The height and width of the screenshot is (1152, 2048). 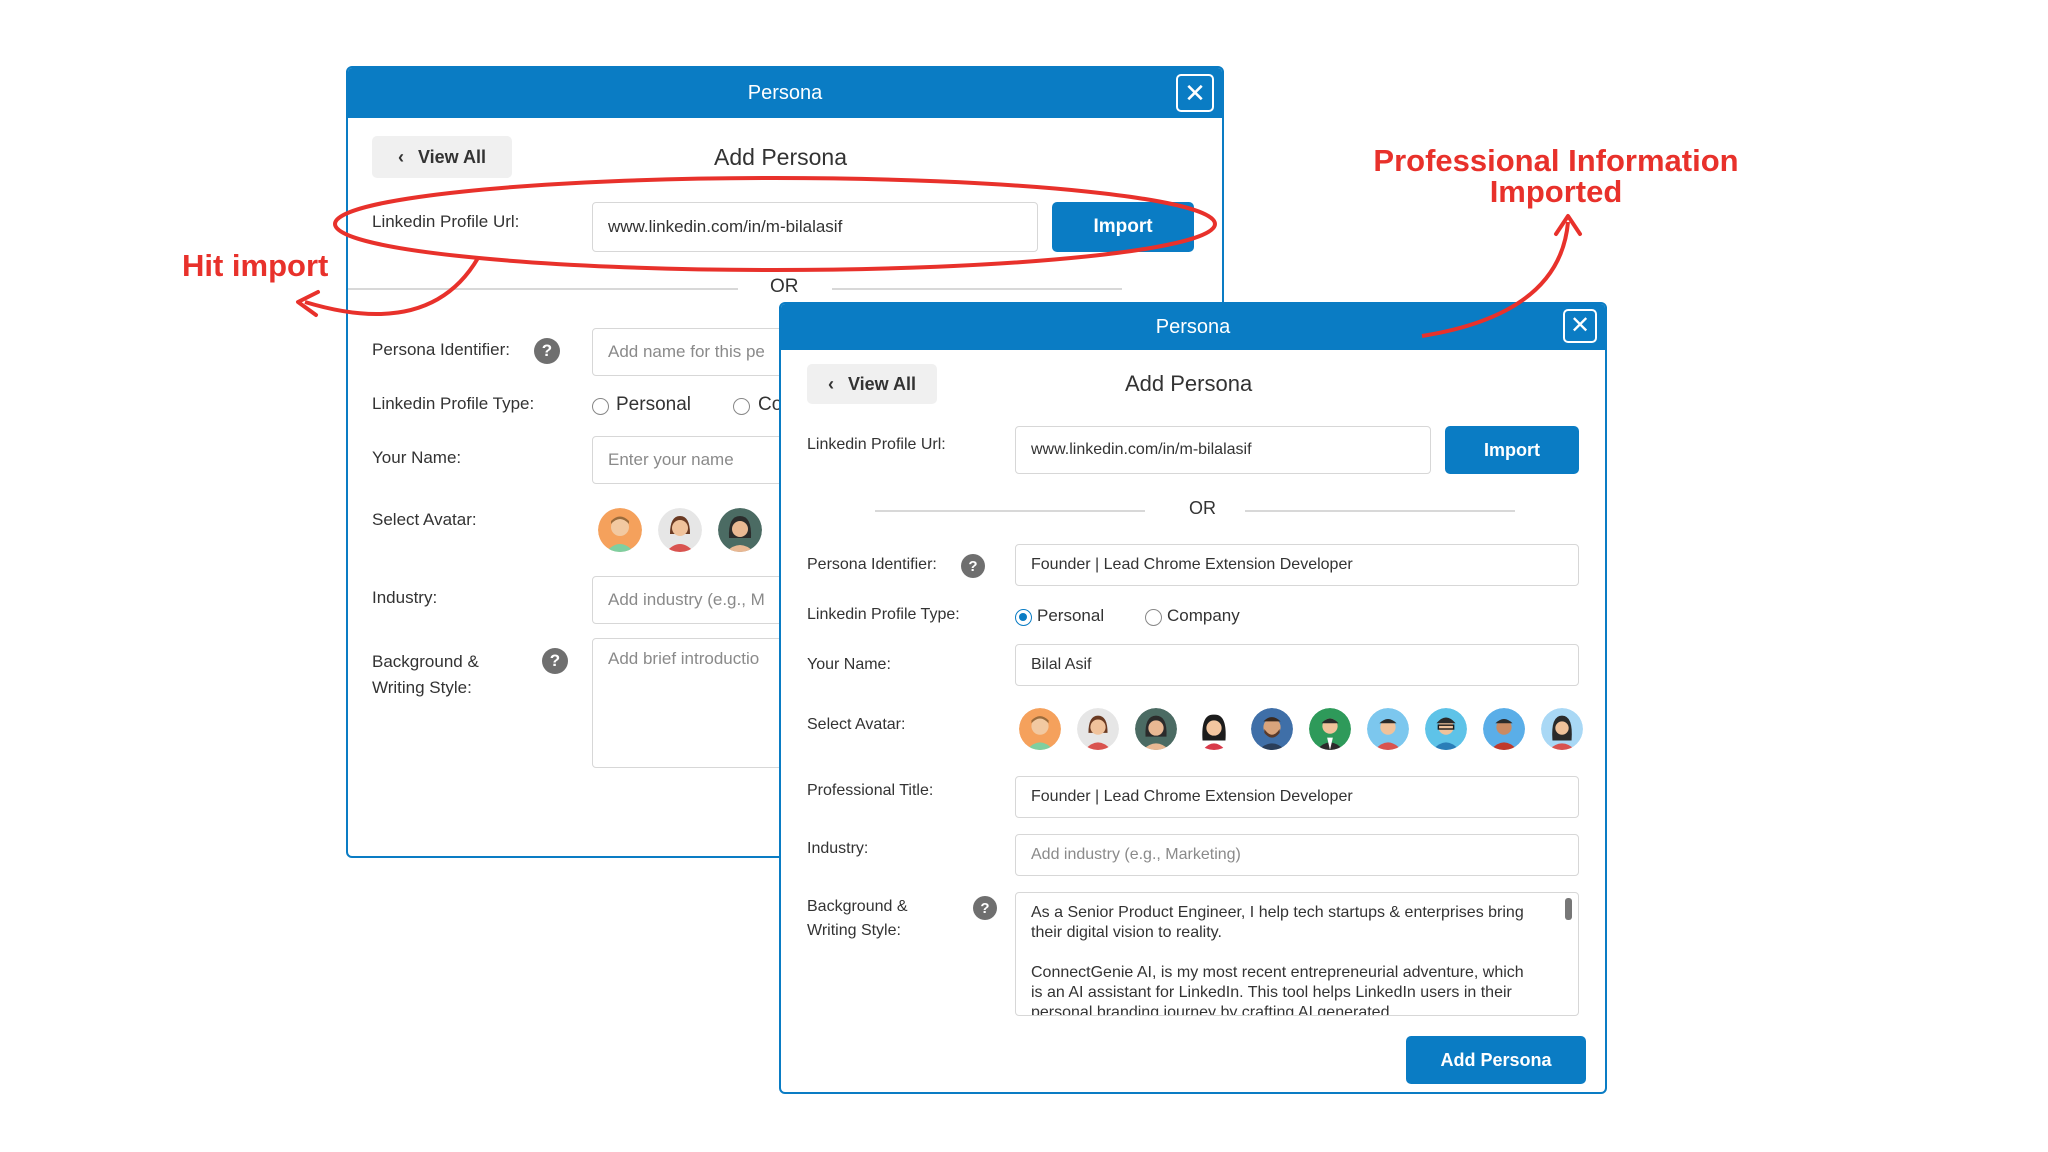 I want to click on industry-input: Add industry (e.g., Marketing), so click(x=1297, y=855).